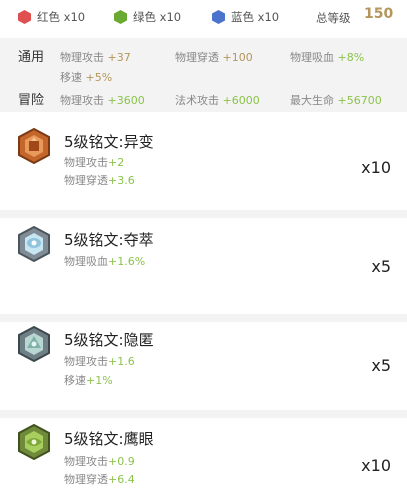  I want to click on stat-value: +3600, so click(126, 100).